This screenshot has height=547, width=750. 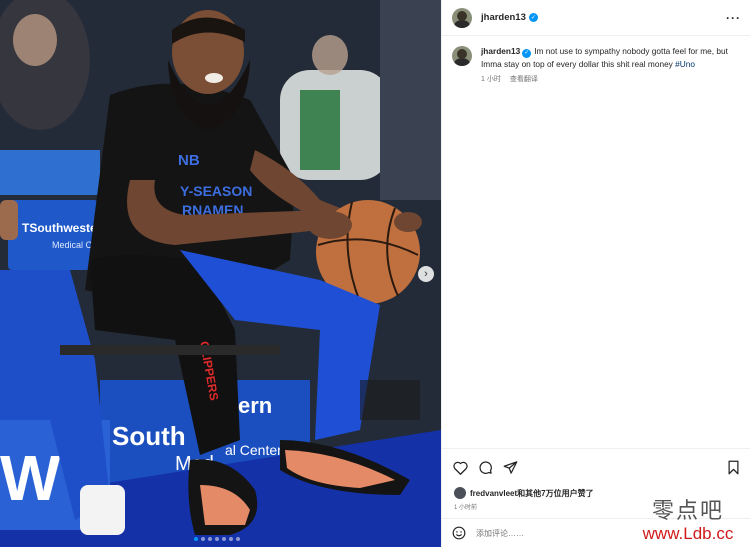 I want to click on likes-text: fredvanvleet和其他7万位用户赞了, so click(x=532, y=493).